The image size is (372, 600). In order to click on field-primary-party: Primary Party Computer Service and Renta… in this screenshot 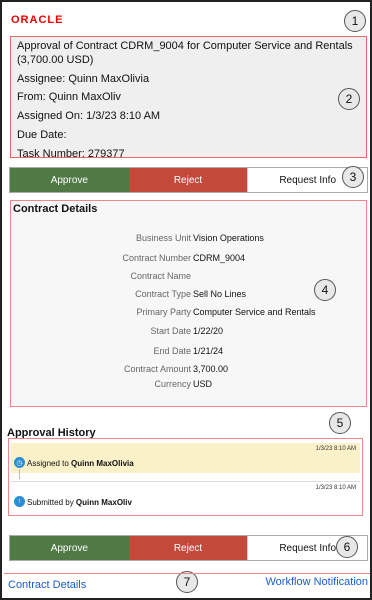, I will do `click(189, 314)`.